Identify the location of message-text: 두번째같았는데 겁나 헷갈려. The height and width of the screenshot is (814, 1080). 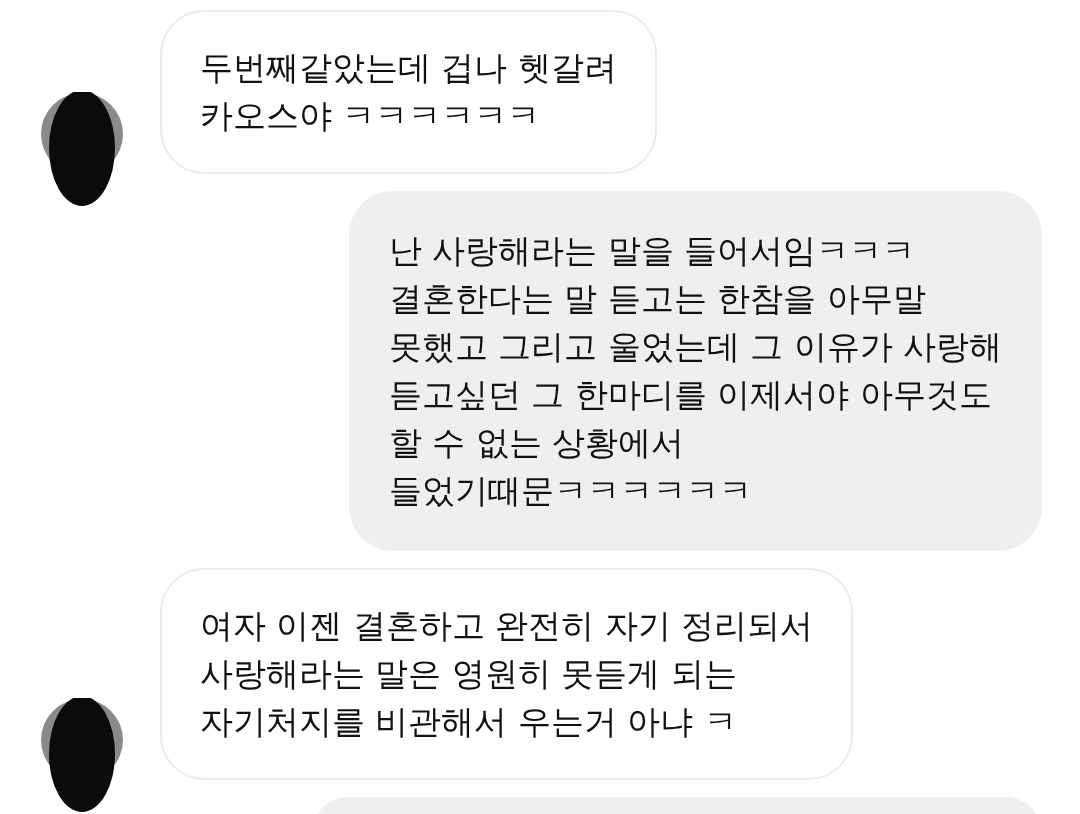
(408, 68).